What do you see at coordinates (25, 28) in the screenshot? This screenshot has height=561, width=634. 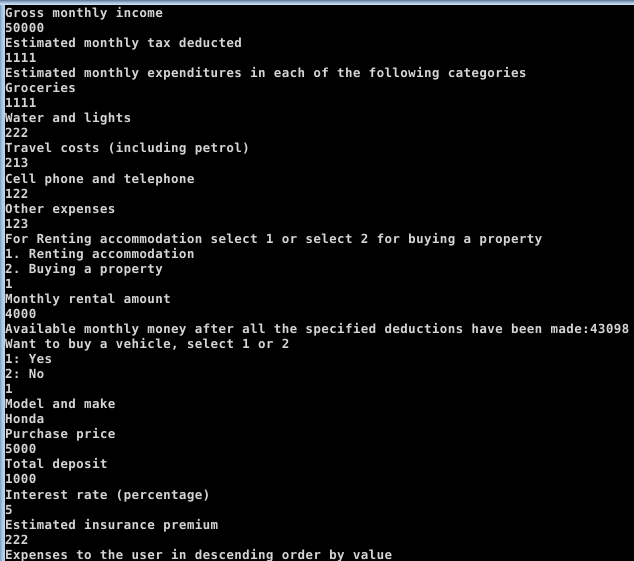 I see `console-line: 50000` at bounding box center [25, 28].